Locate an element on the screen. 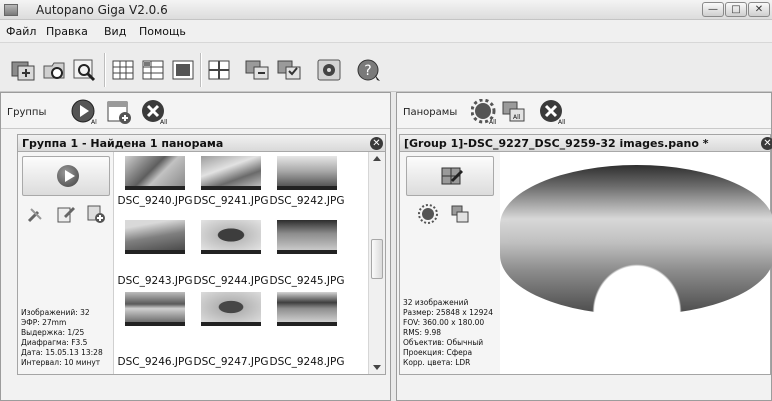  panorama-edit-icon is located at coordinates (452, 176).